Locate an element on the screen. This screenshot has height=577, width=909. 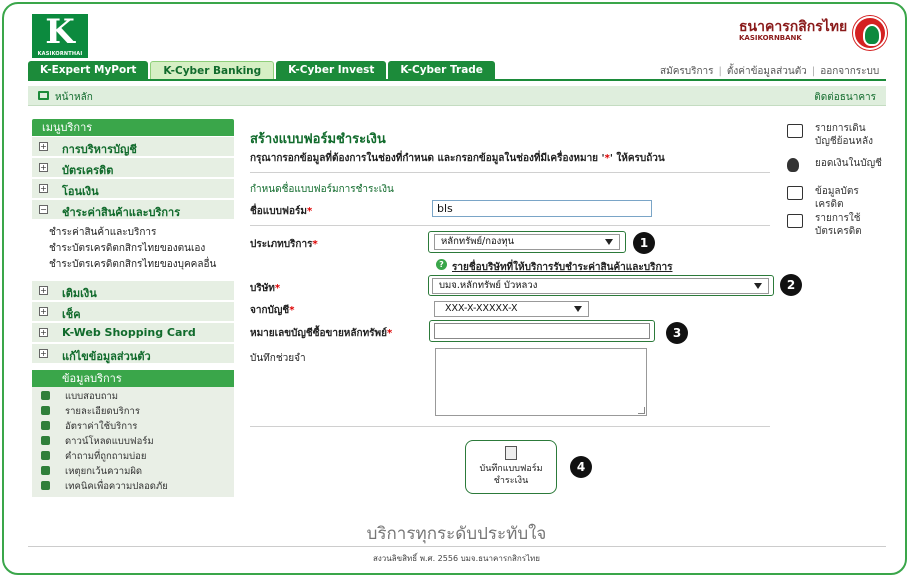
page-title: สร้างแบบฟอร์มชำระเงิน is located at coordinates (318, 139).